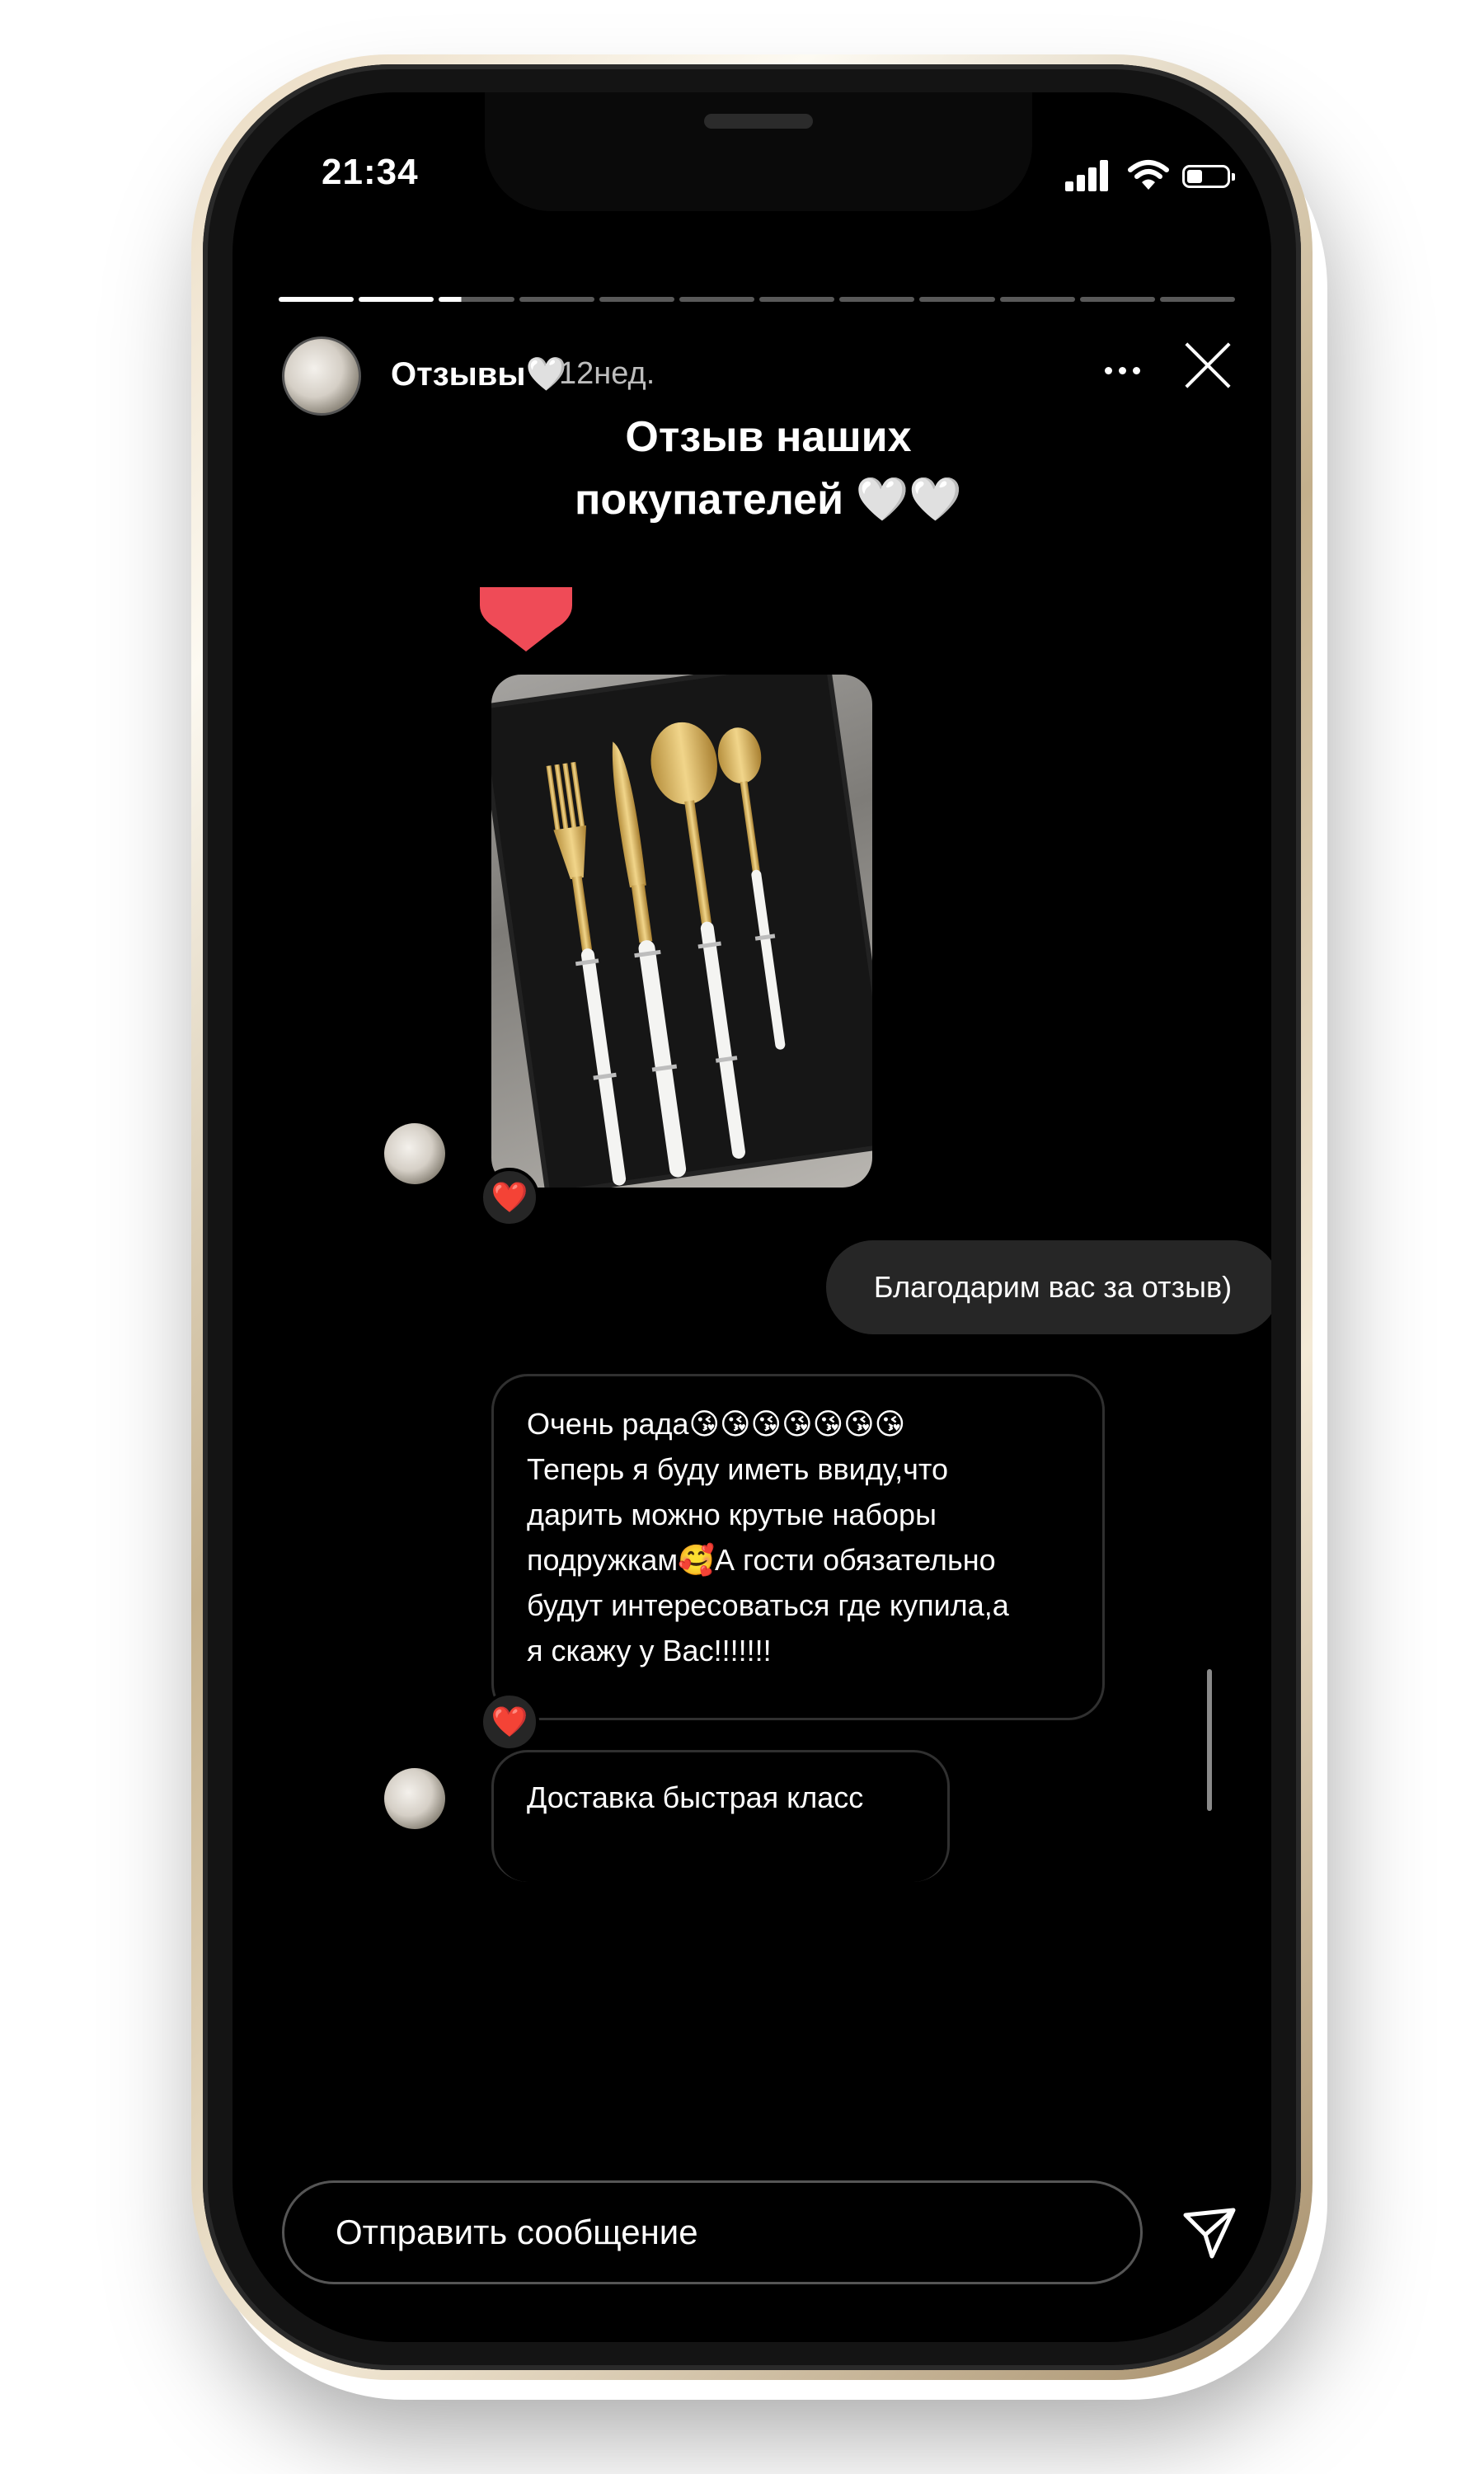 Image resolution: width=1484 pixels, height=2474 pixels. Describe the element at coordinates (607, 373) in the screenshot. I see `story-posted-ago: 12нед.` at that location.